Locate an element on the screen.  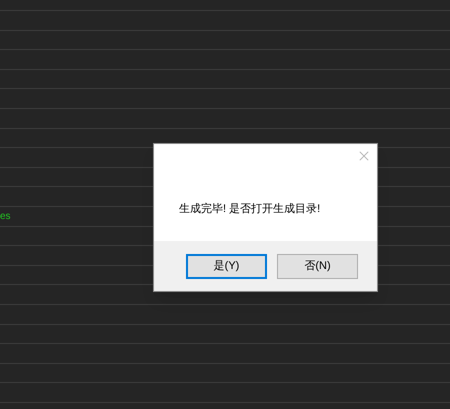
dialog-button: 是(Y) is located at coordinates (226, 266).